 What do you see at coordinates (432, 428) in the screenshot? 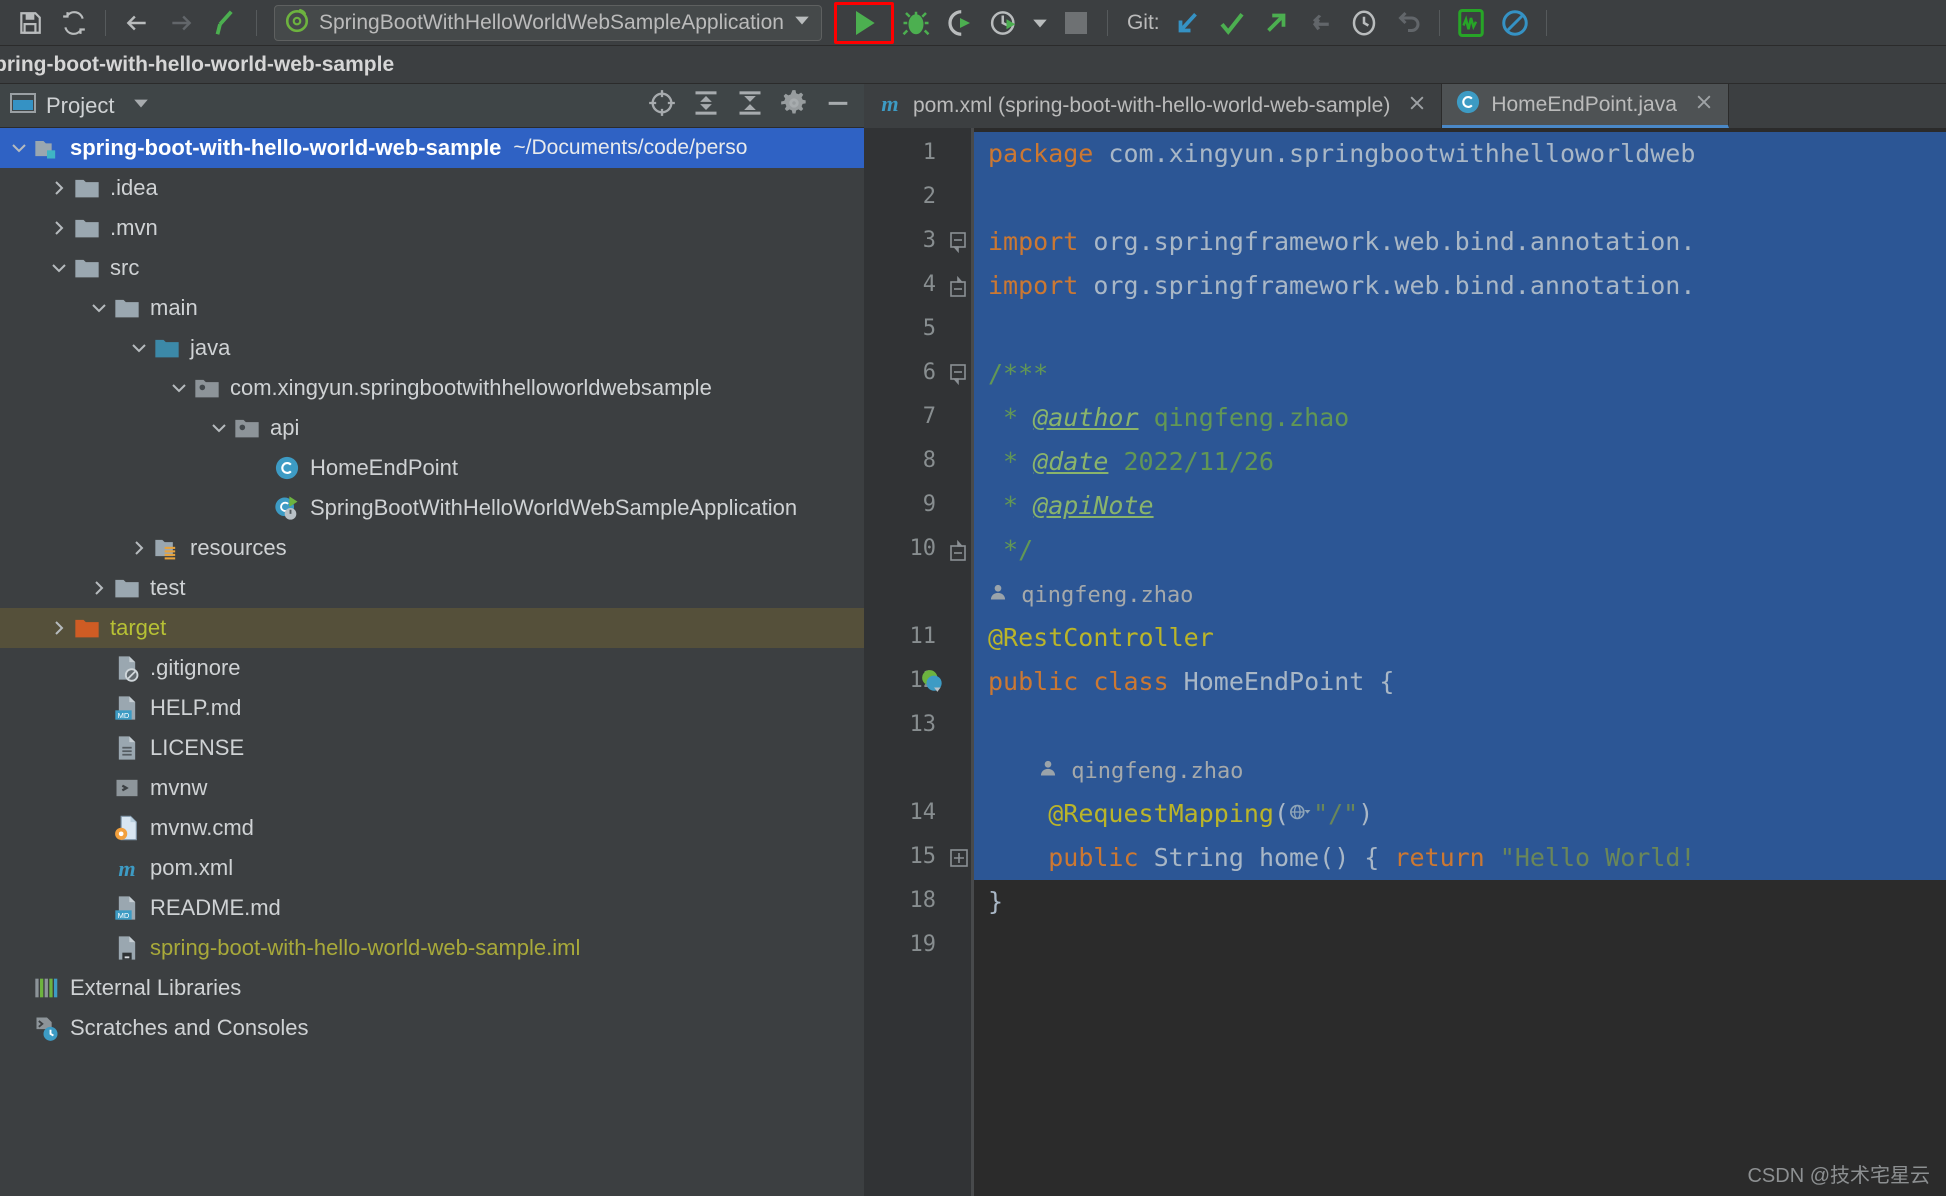
I see `tree-row: api` at bounding box center [432, 428].